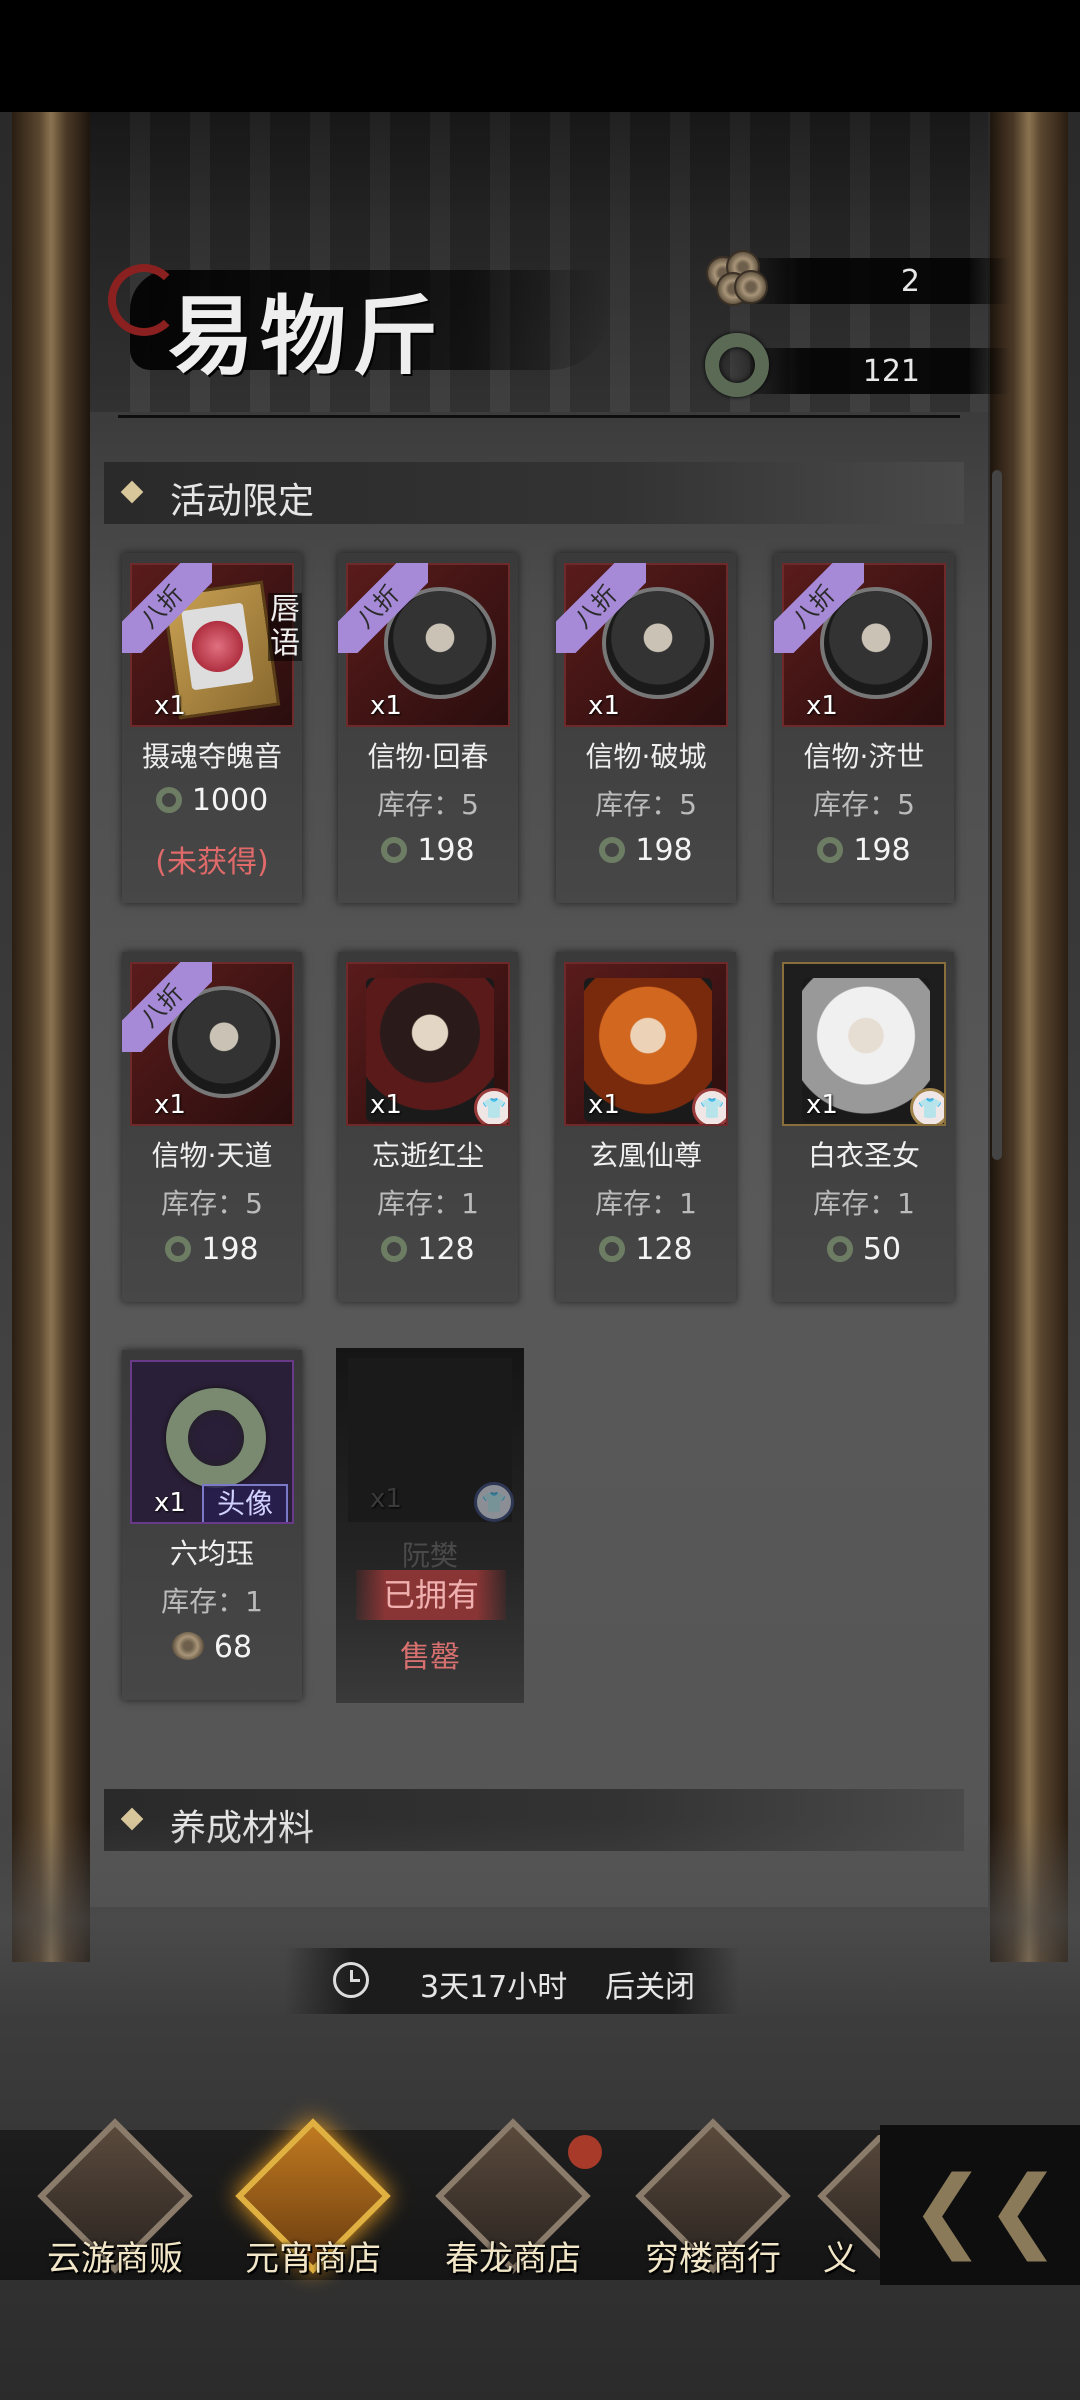 The image size is (1080, 2400). I want to click on shop-item-card: x1 八折 信物·破城 库存：5 198, so click(646, 728).